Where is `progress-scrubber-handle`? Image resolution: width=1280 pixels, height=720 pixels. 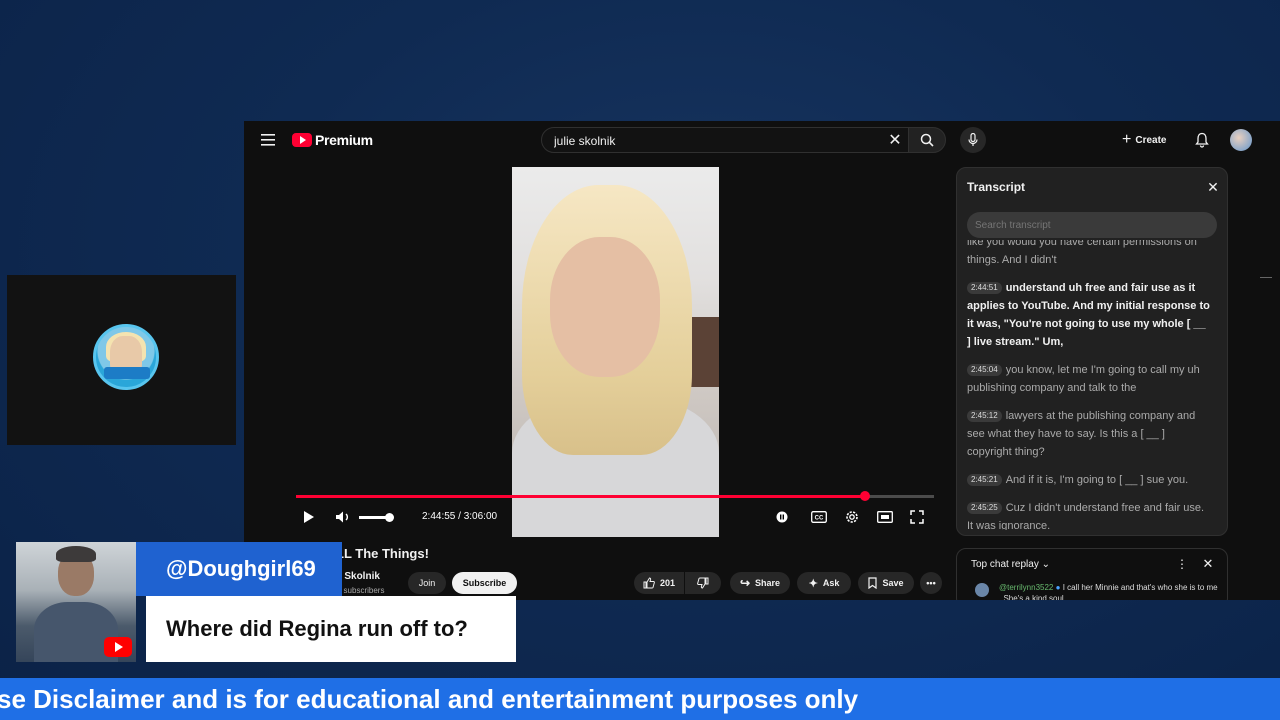 progress-scrubber-handle is located at coordinates (865, 496).